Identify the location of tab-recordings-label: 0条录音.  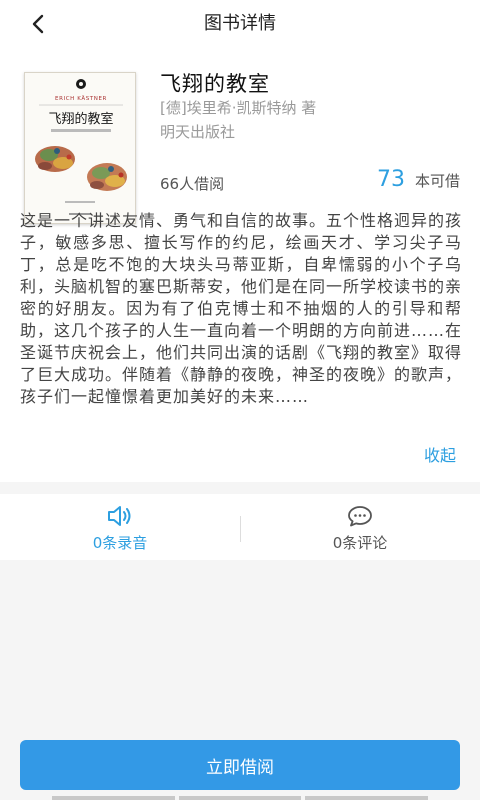
(120, 542).